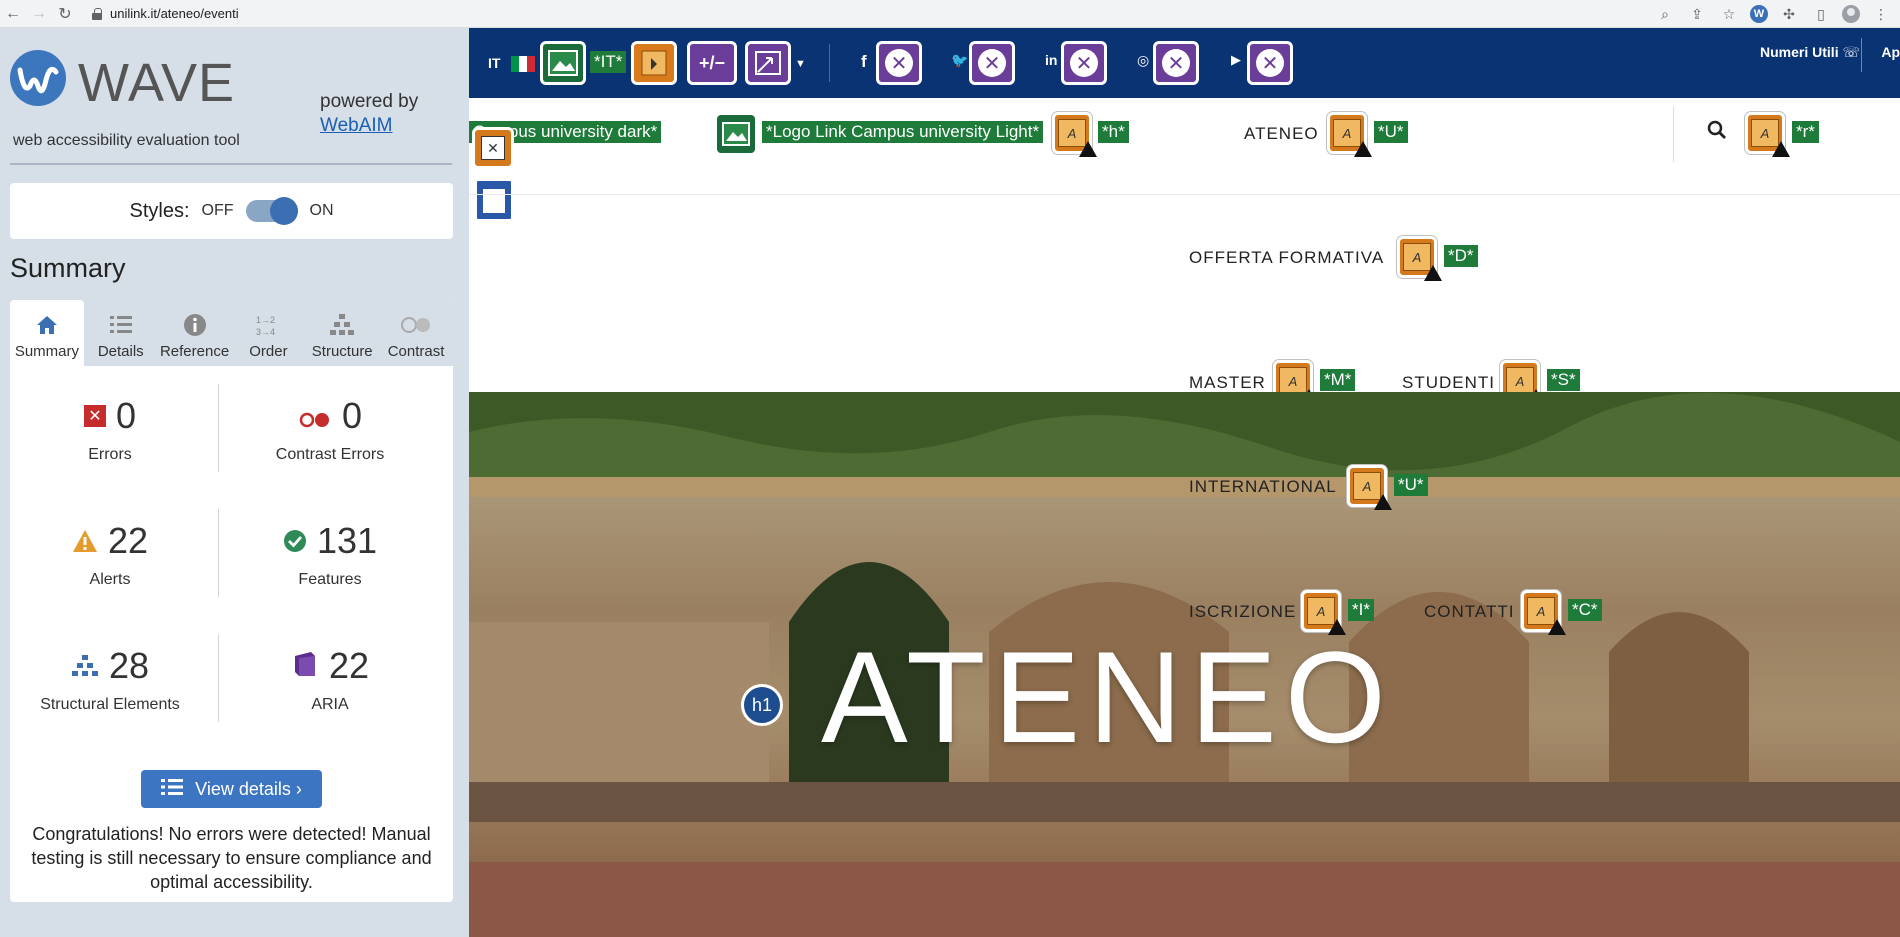  What do you see at coordinates (174, 13) in the screenshot?
I see `url-text: unilink.it/ateneo/eventi` at bounding box center [174, 13].